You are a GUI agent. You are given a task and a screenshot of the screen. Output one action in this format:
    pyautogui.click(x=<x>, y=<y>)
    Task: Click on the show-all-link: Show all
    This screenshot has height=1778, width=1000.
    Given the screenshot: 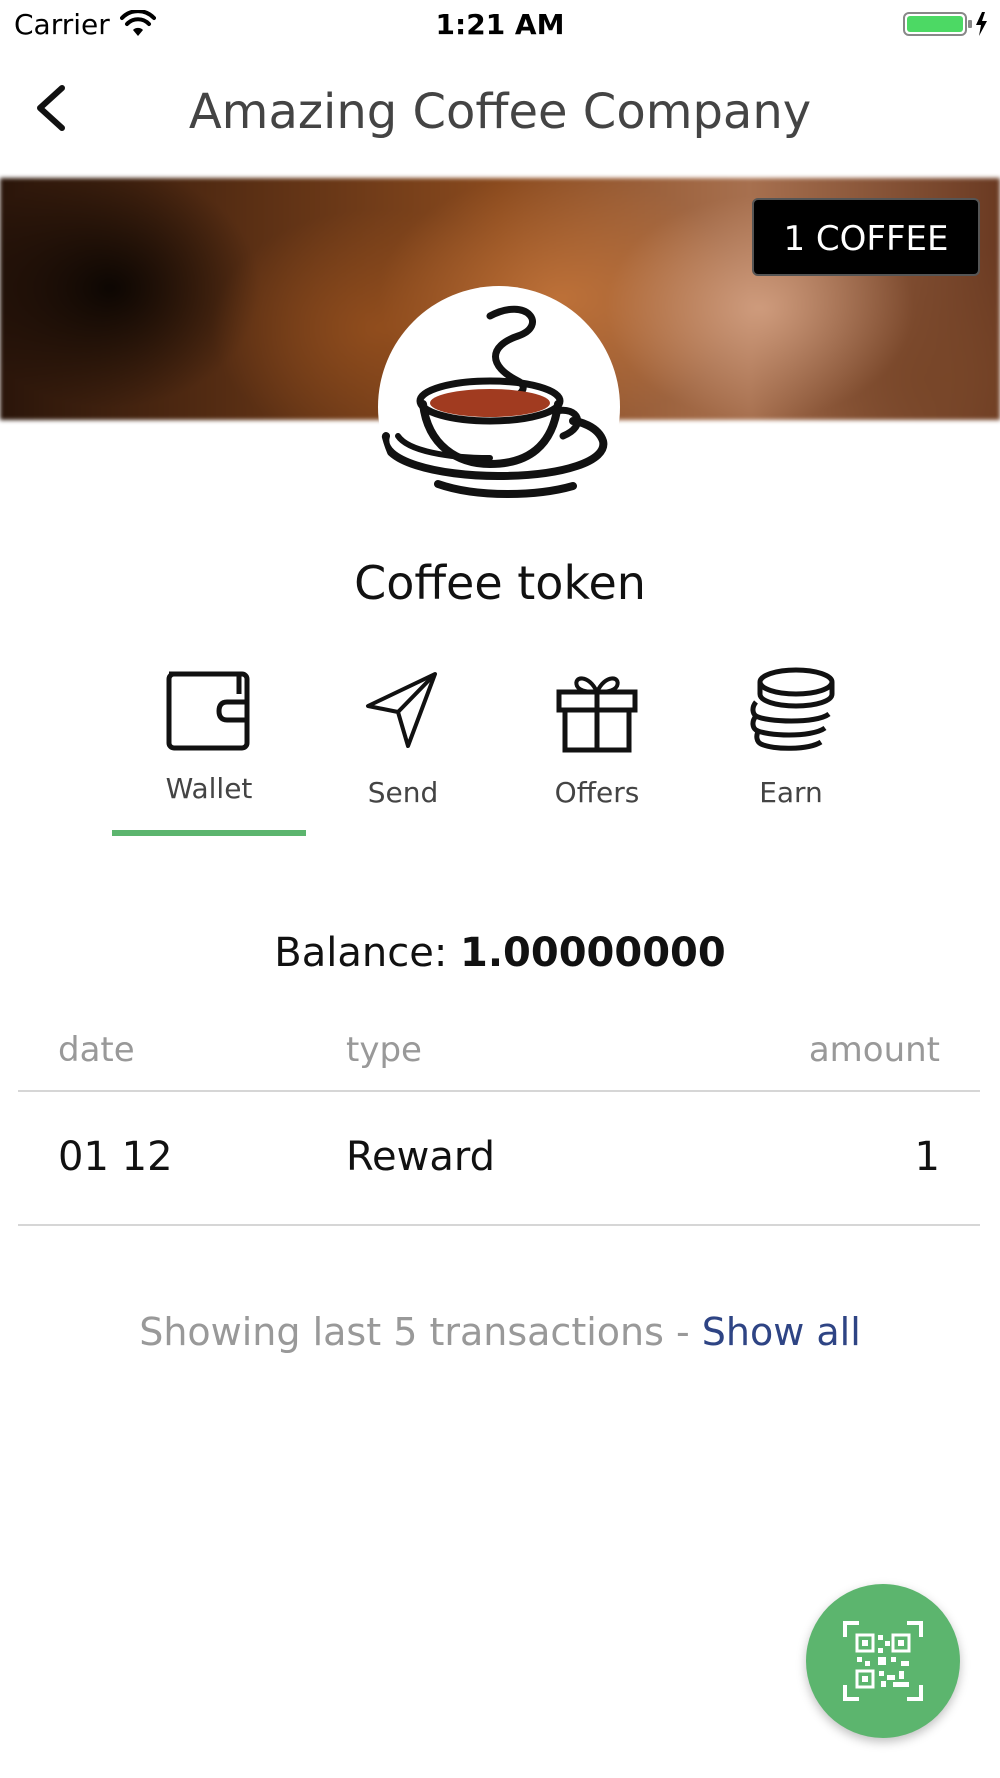 What is the action you would take?
    pyautogui.click(x=781, y=1332)
    